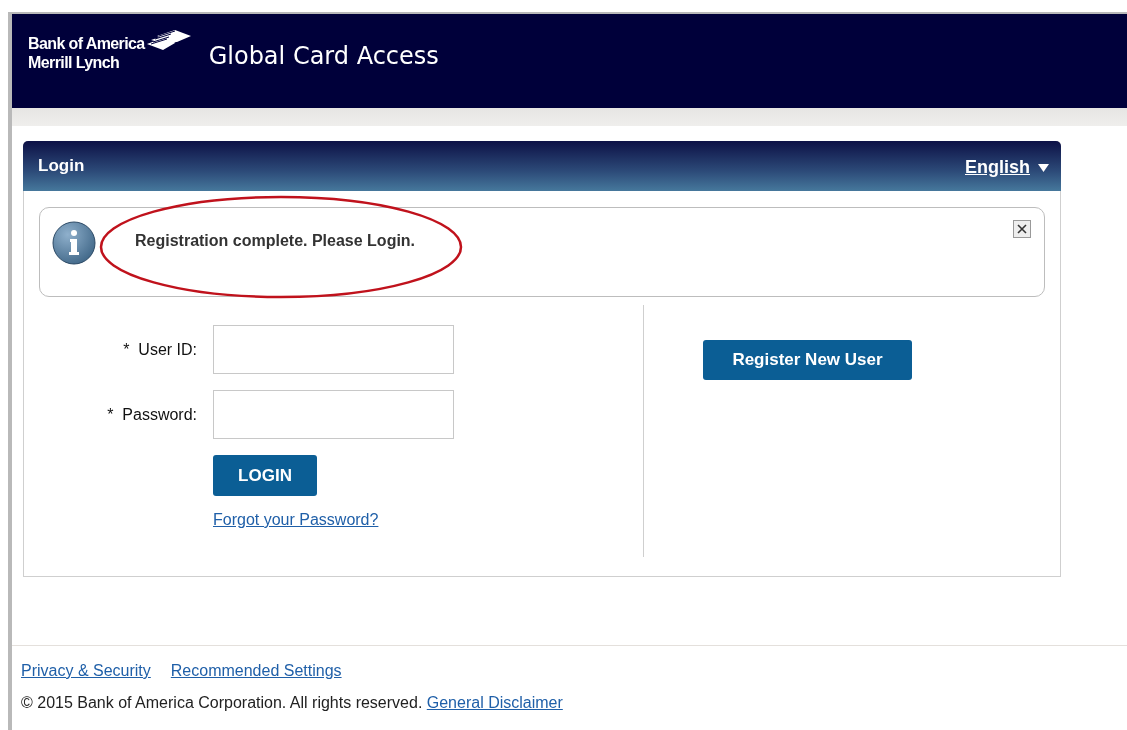 Image resolution: width=1127 pixels, height=730 pixels. What do you see at coordinates (1043, 168) in the screenshot?
I see `caret-icon` at bounding box center [1043, 168].